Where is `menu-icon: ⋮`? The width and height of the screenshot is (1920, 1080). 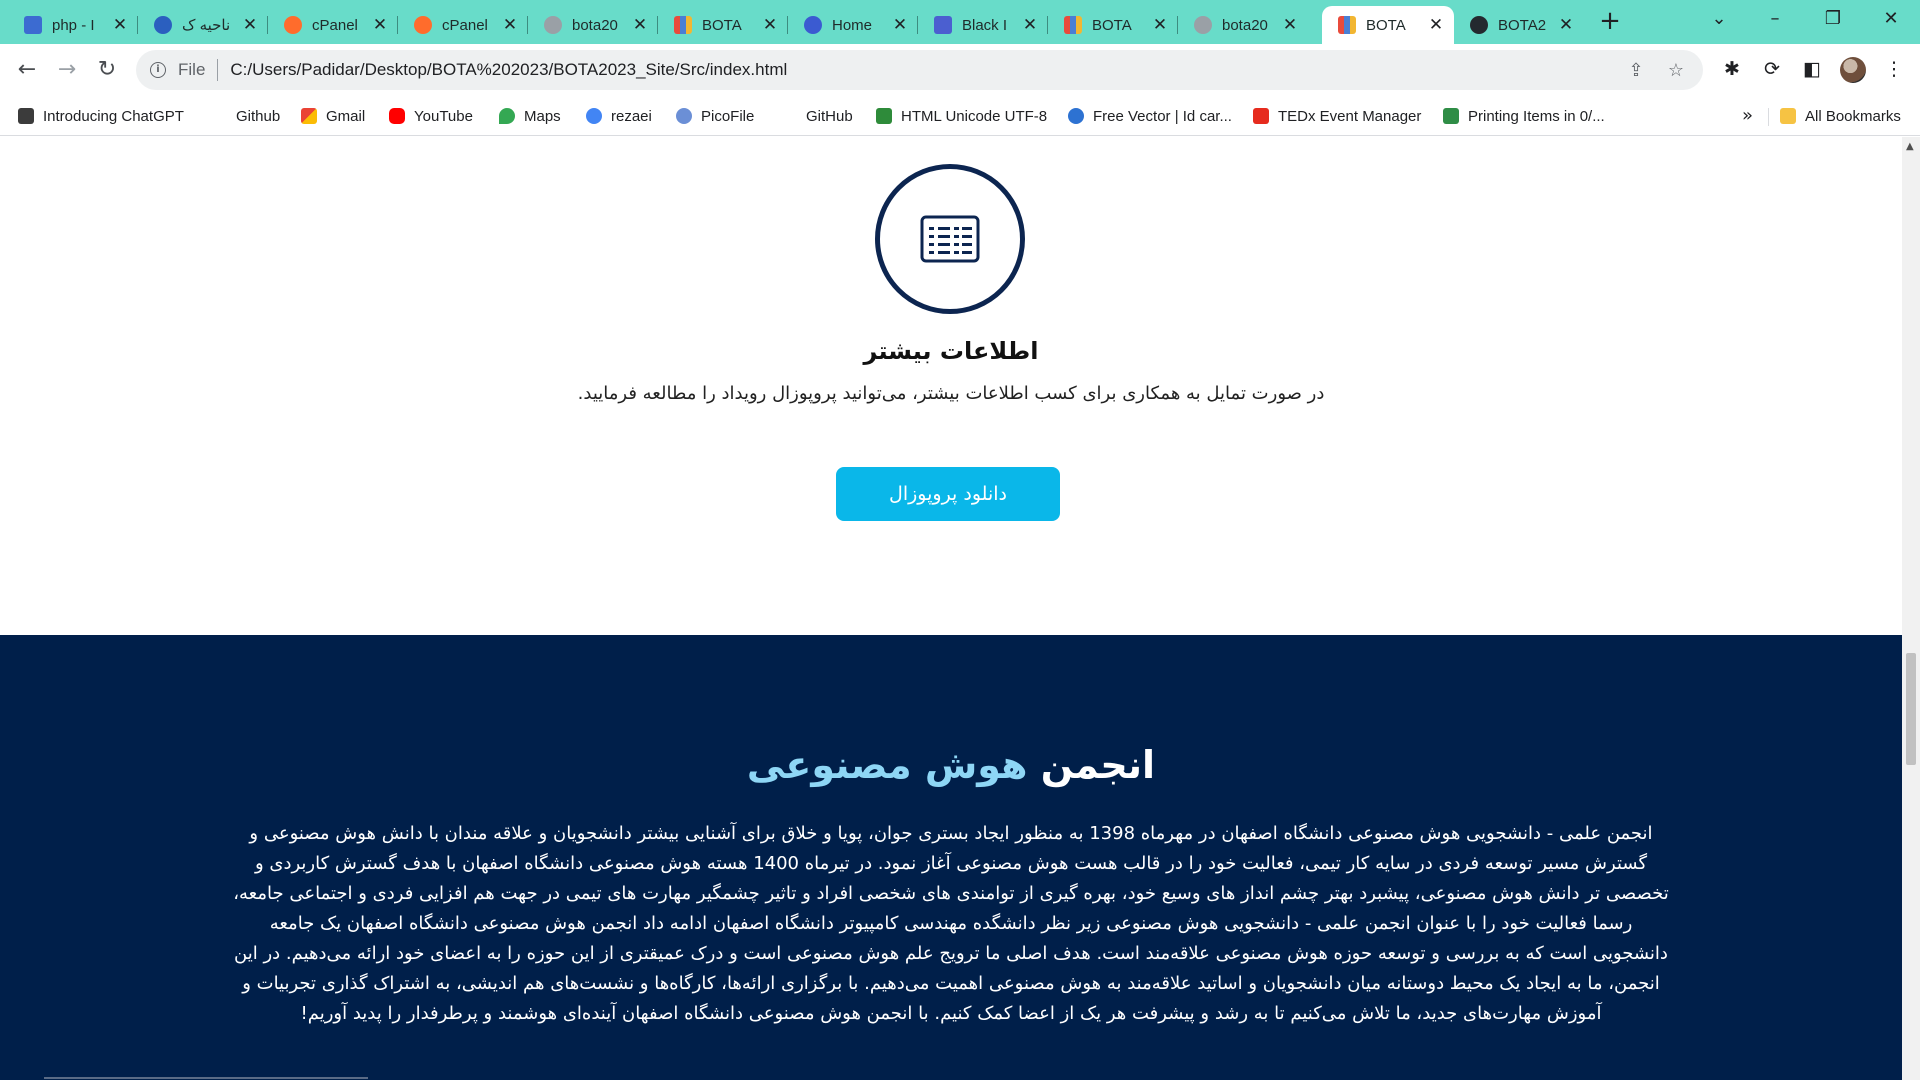 menu-icon: ⋮ is located at coordinates (1894, 70).